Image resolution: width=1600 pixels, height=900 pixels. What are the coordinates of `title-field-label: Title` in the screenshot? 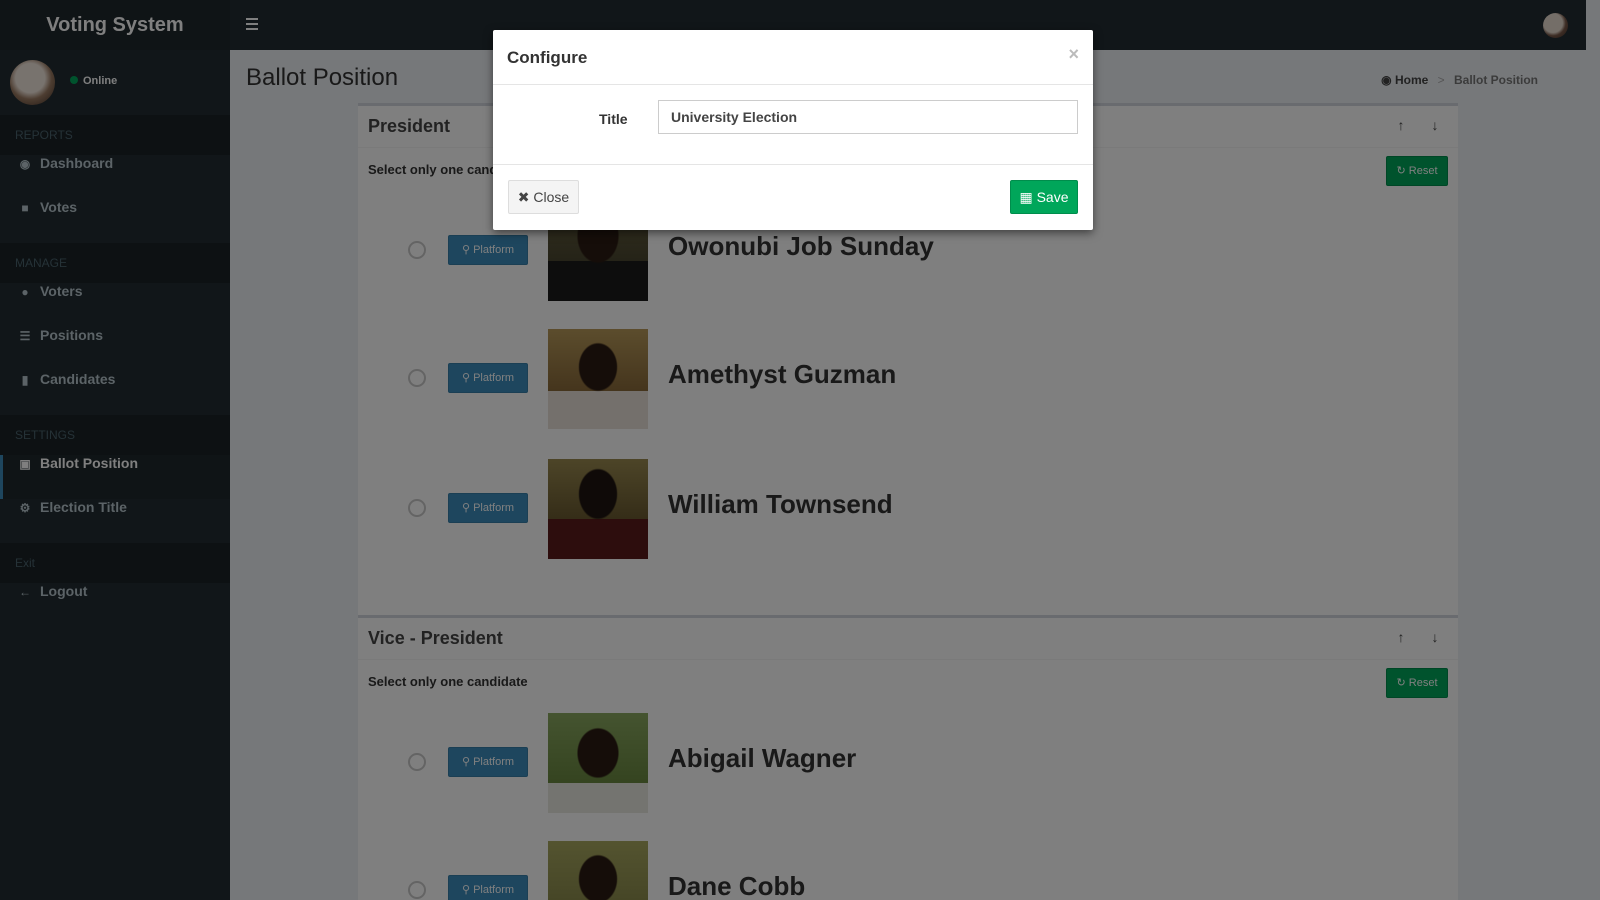 It's located at (613, 119).